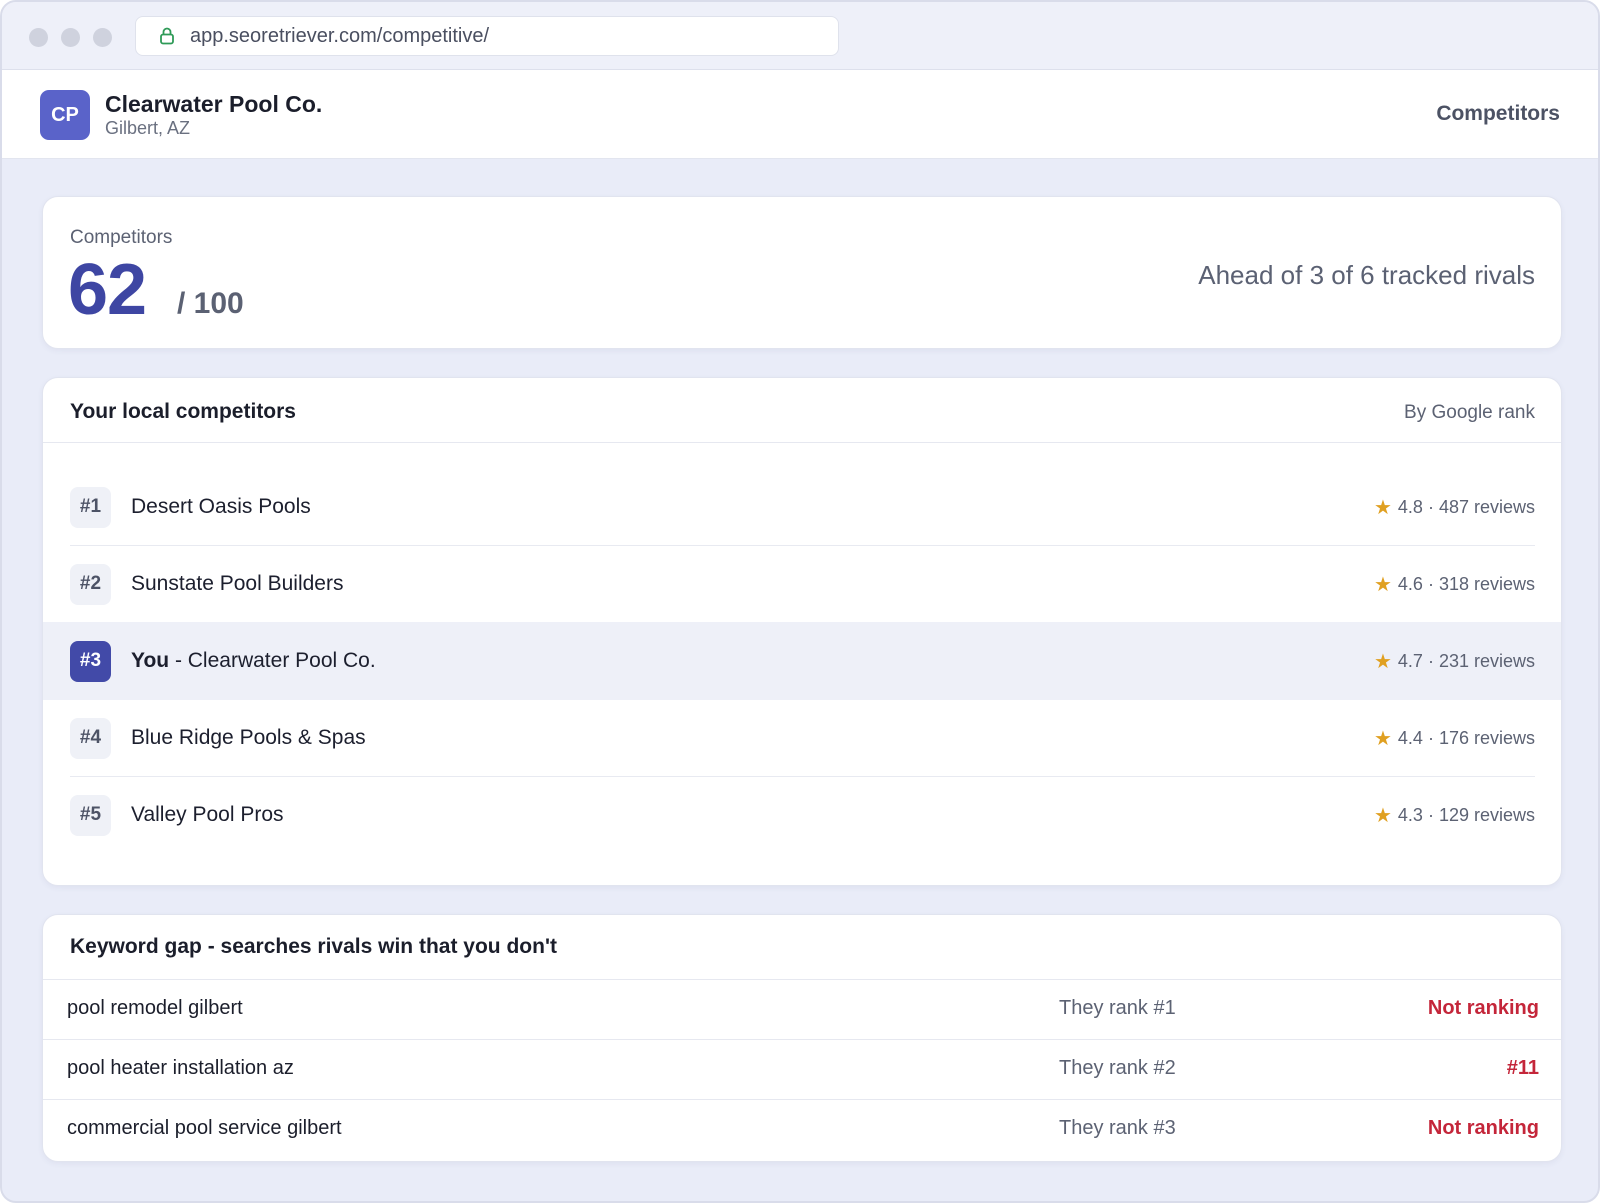 The height and width of the screenshot is (1203, 1600). What do you see at coordinates (802, 442) in the screenshot?
I see `divider` at bounding box center [802, 442].